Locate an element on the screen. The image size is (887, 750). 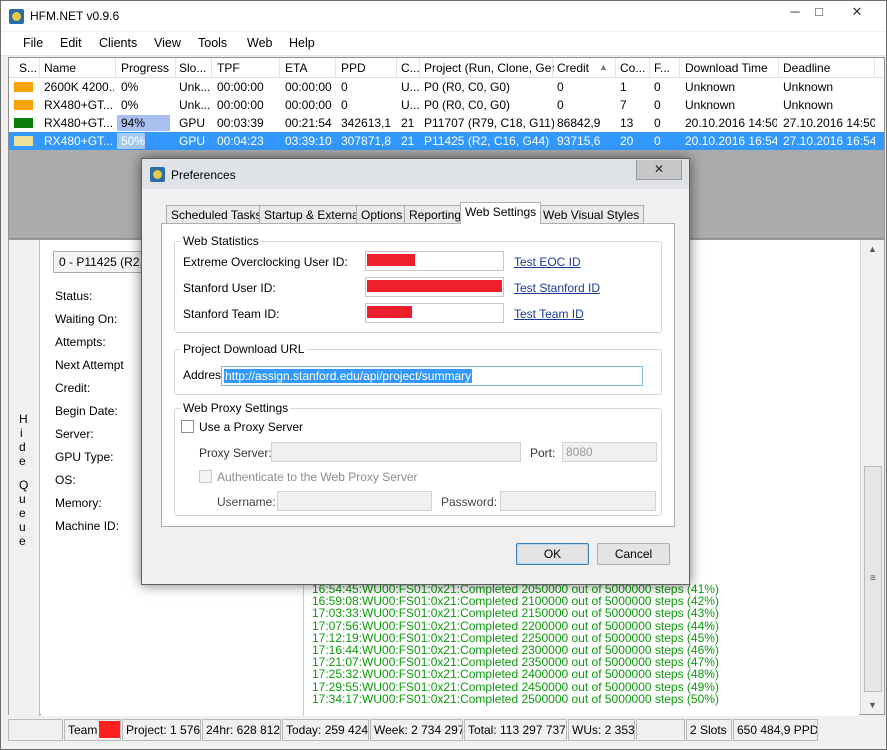
tab-scheduled-tasks: Scheduled Tasks is located at coordinates (216, 214).